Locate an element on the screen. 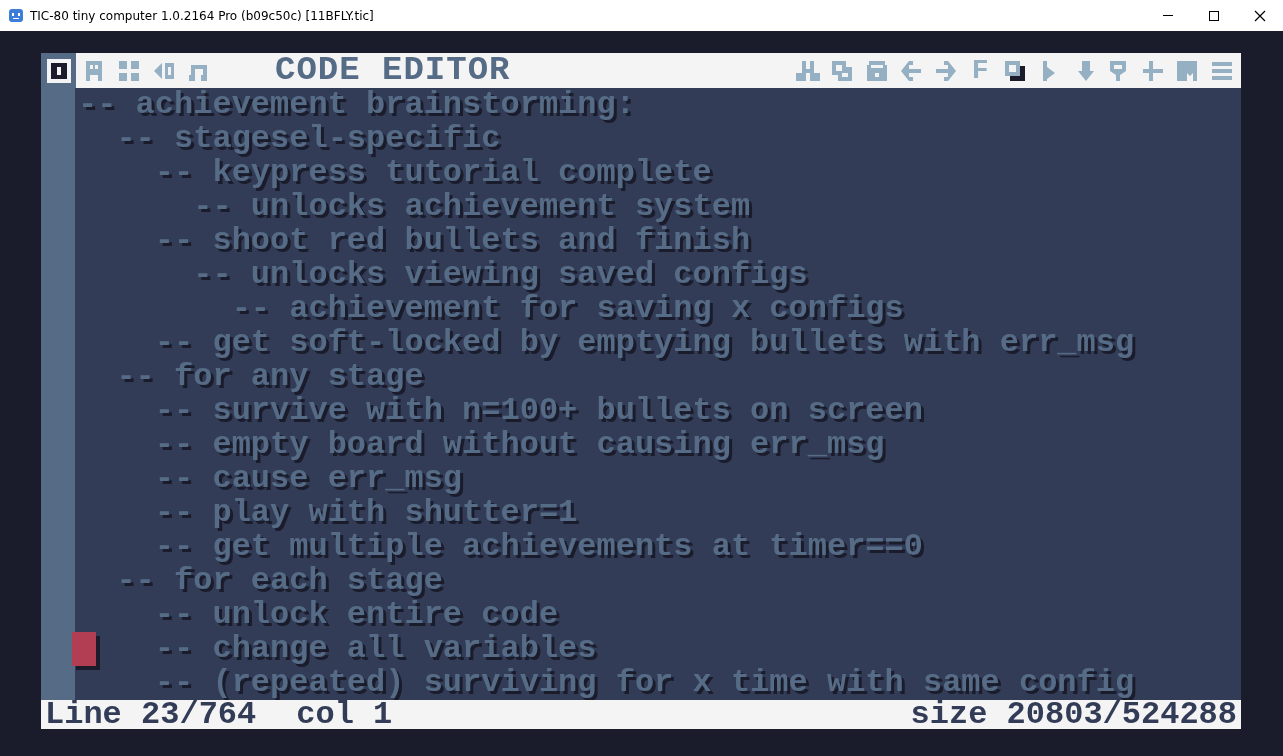 The width and height of the screenshot is (1283, 756). clipboard-icon is located at coordinates (876, 70).